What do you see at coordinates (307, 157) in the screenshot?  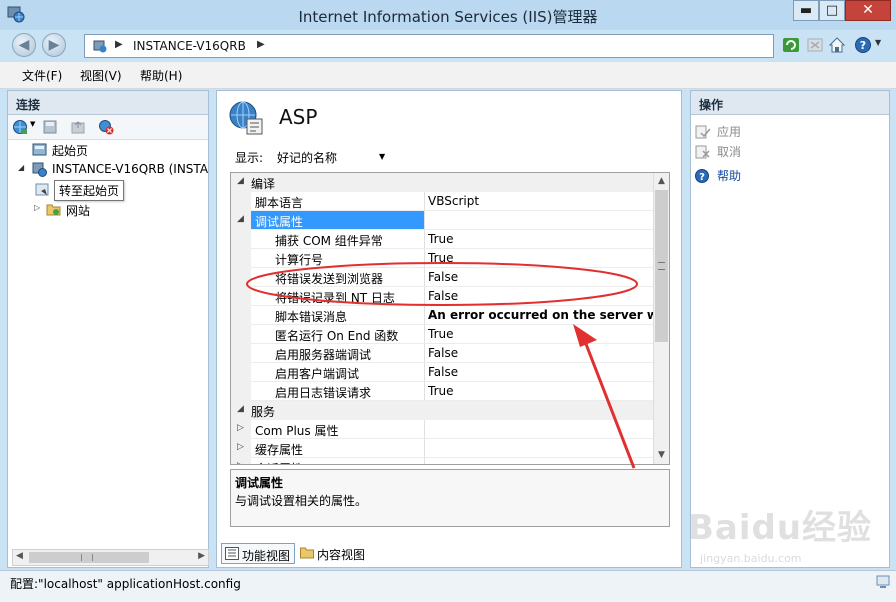 I see `display-mode-select: 好记的名称` at bounding box center [307, 157].